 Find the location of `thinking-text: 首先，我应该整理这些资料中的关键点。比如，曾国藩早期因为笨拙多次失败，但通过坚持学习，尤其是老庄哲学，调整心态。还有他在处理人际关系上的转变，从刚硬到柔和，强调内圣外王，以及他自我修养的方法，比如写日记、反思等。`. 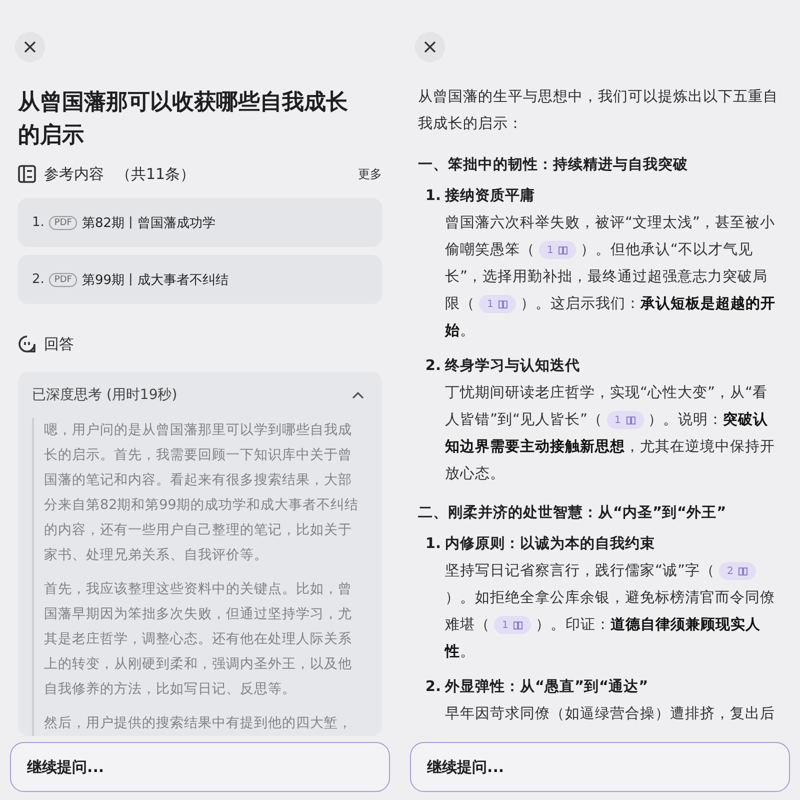

thinking-text: 首先，我应该整理这些资料中的关键点。比如，曾国藩早期因为笨拙多次失败，但通过坚持学习，尤其是老庄哲学，调整心态。还有他在处理人际关系上的转变，从刚硬到柔和，强调内圣外王，以及他自我修养的方法，比如写日记、反思等。 is located at coordinates (198, 639).